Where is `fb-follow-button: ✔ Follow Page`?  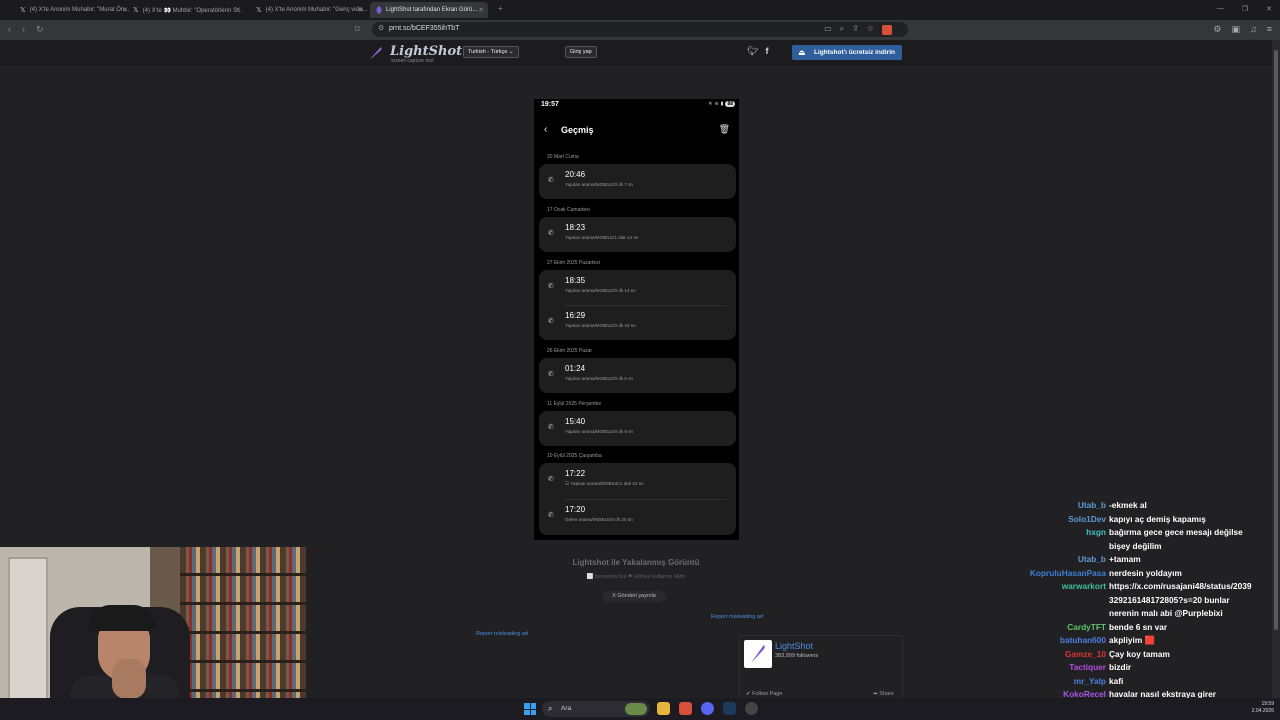
fb-follow-button: ✔ Follow Page is located at coordinates (764, 694).